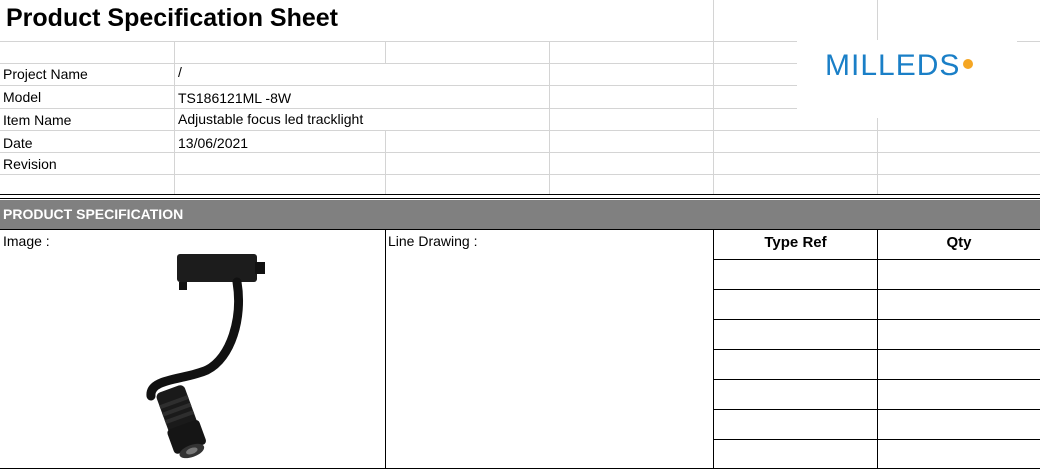  I want to click on project-name-label: Project Name, so click(45, 74).